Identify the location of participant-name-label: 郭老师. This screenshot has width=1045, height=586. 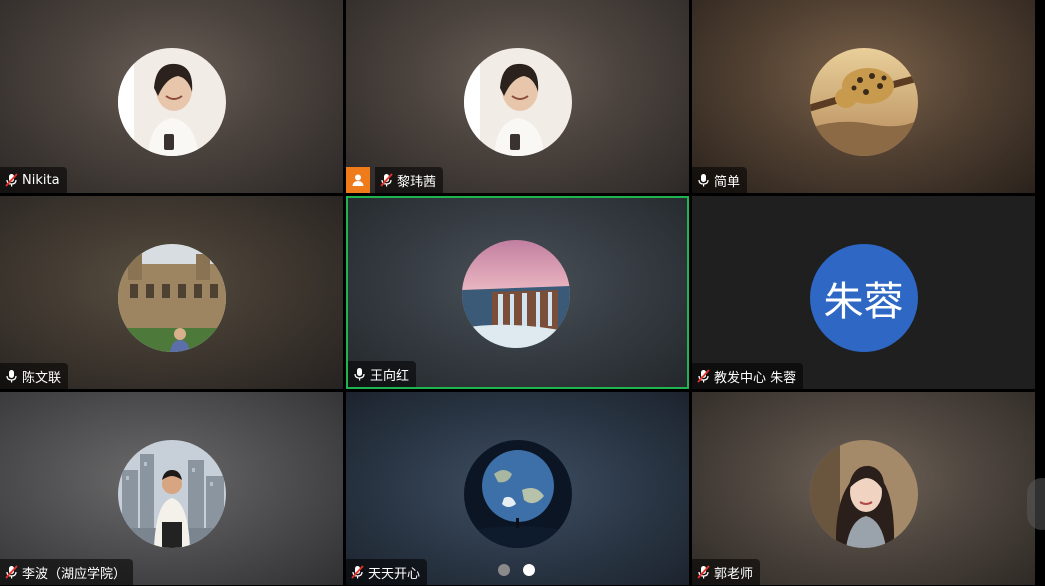
(726, 572).